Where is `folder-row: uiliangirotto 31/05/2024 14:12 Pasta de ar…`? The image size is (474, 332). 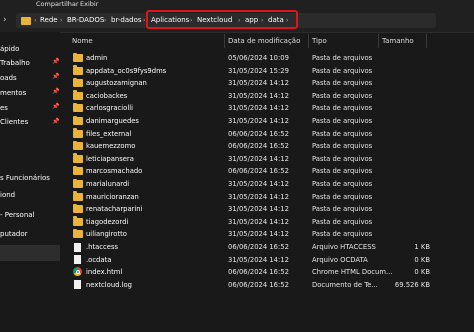
folder-row: uiliangirotto 31/05/2024 14:12 Pasta de ar… is located at coordinates (272, 234).